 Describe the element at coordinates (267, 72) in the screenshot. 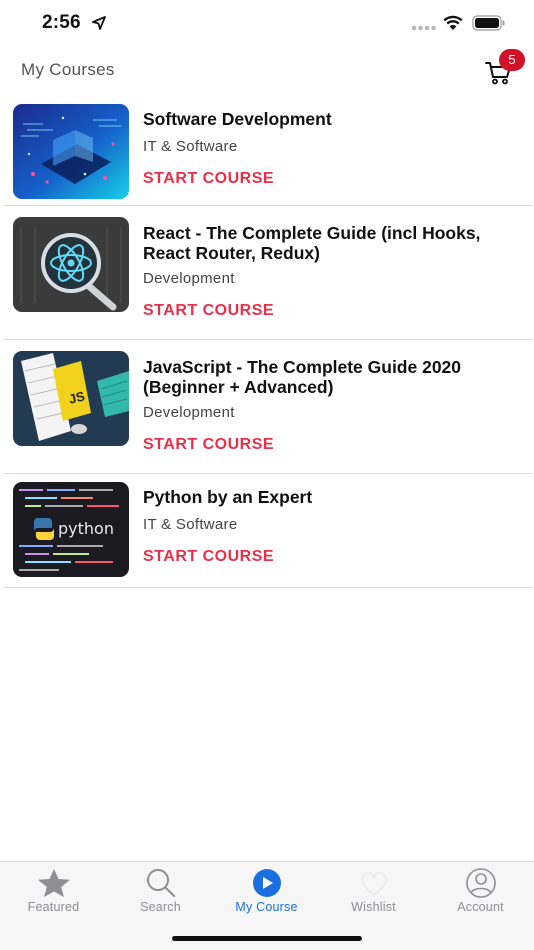

I see `header: My Courses 5` at that location.